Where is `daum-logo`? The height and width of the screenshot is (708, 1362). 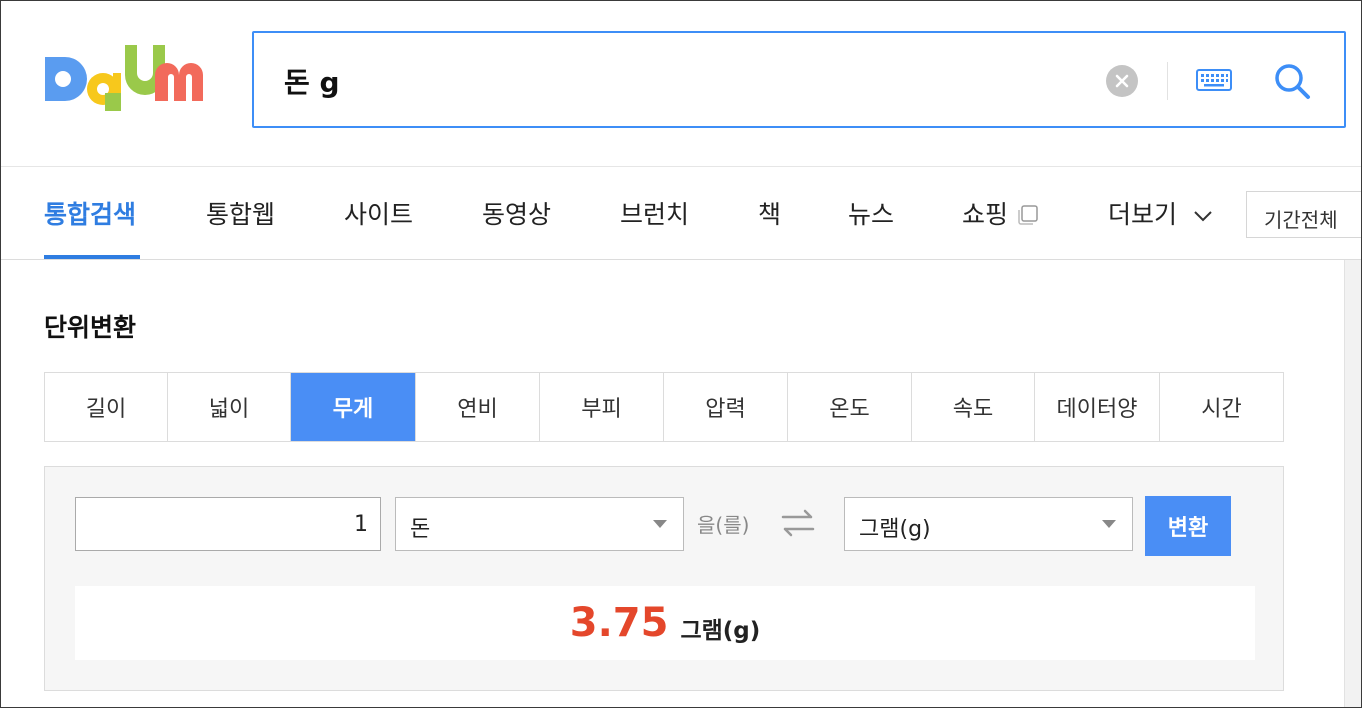
daum-logo is located at coordinates (128, 79).